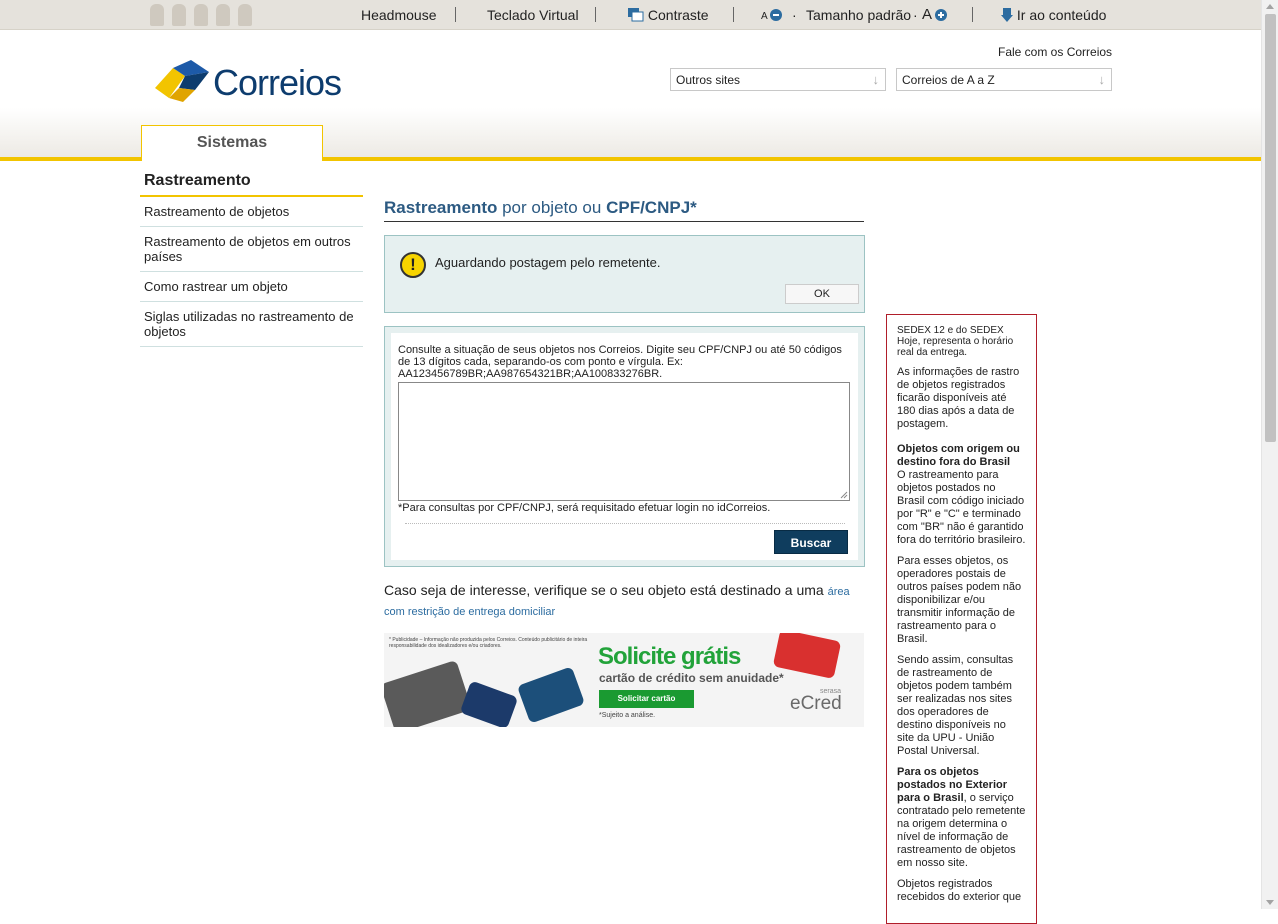 This screenshot has height=924, width=1278. Describe the element at coordinates (251, 212) in the screenshot. I see `nav-item-rastreamento-objetos: Rastreamento de objetos` at that location.